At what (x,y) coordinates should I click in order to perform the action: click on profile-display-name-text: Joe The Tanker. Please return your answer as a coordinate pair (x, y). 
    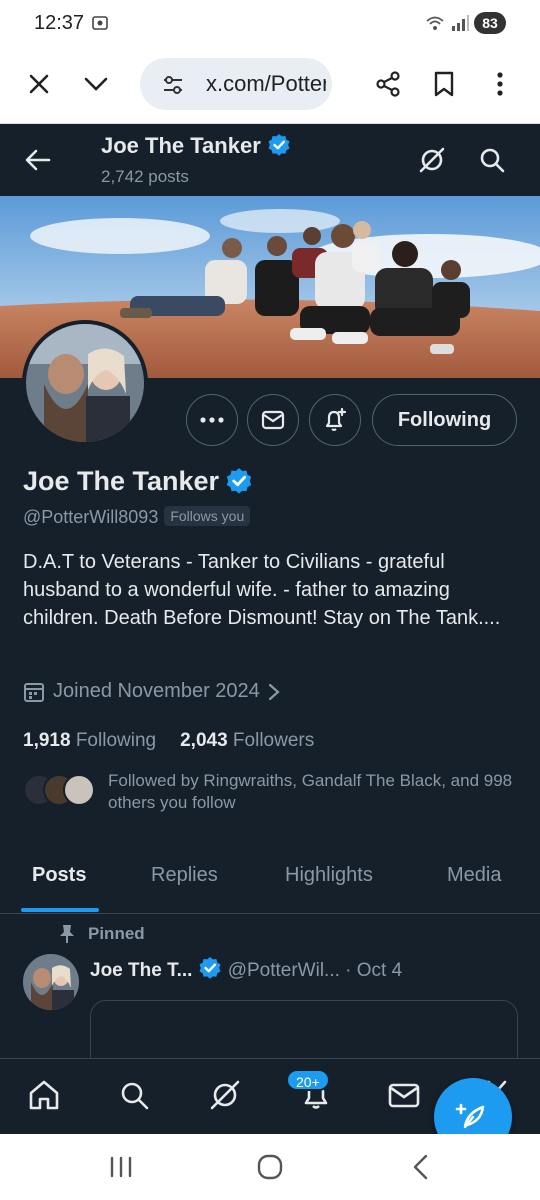
    Looking at the image, I should click on (121, 481).